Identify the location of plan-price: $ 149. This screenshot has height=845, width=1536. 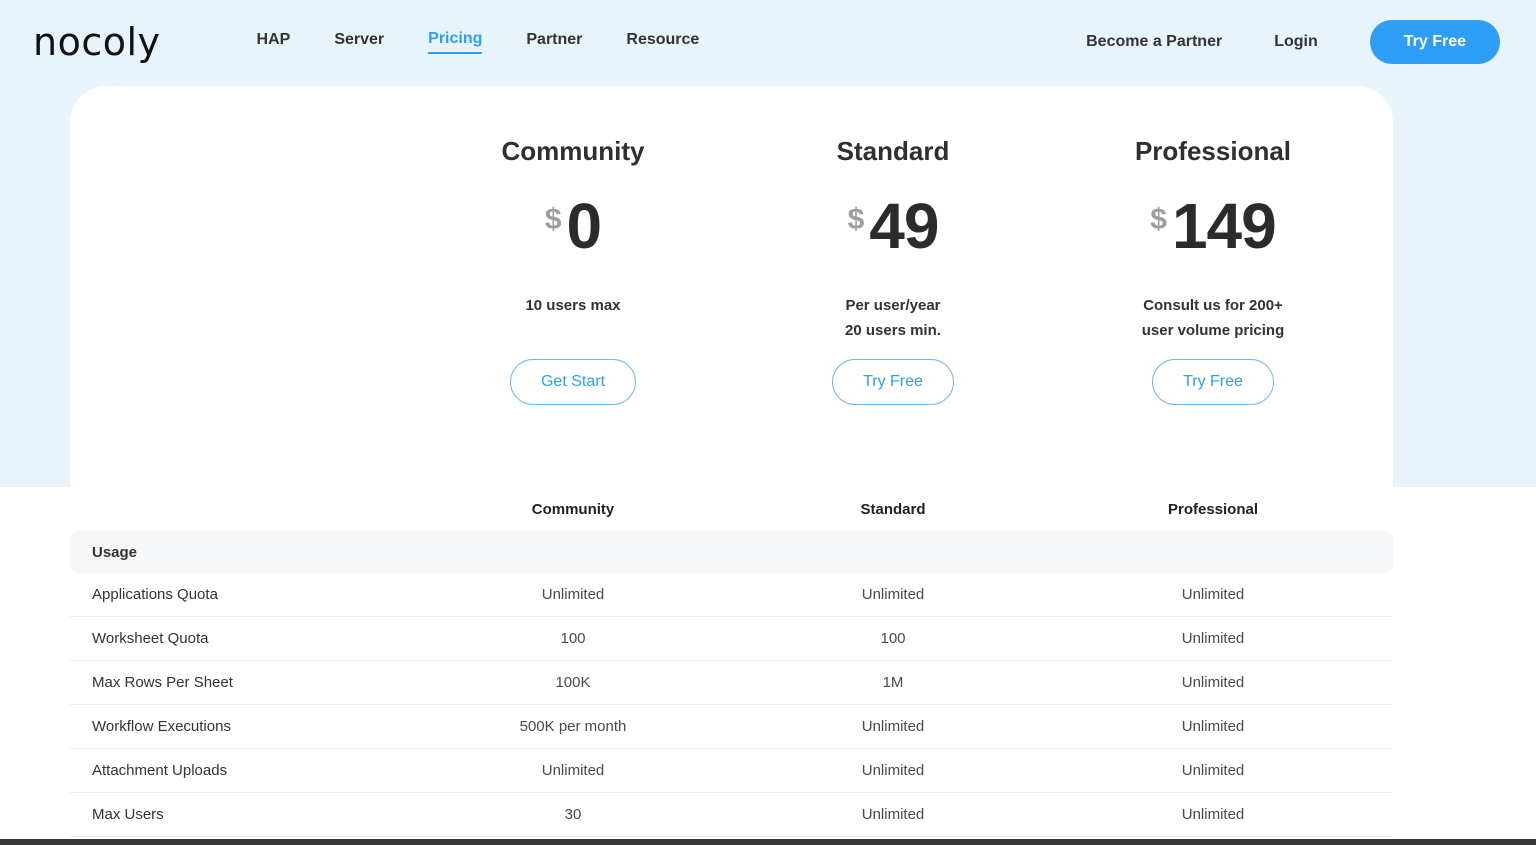
(1213, 227).